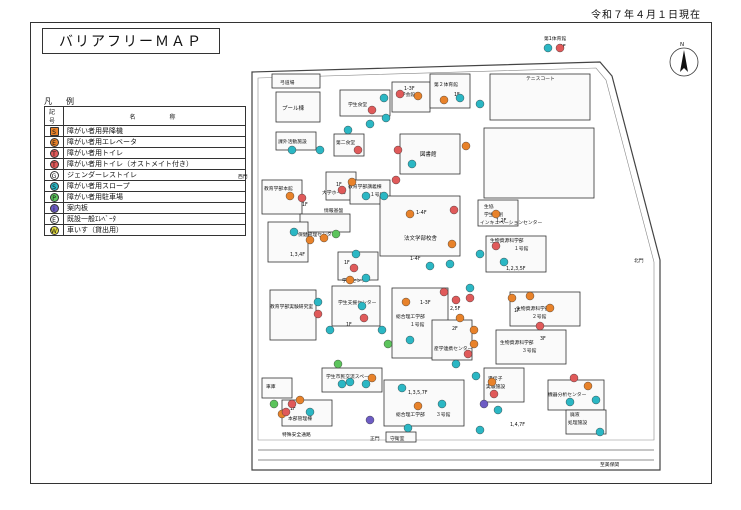  What do you see at coordinates (291, 306) in the screenshot?
I see `label-edu-exp: 教育学部実験研究室` at bounding box center [291, 306].